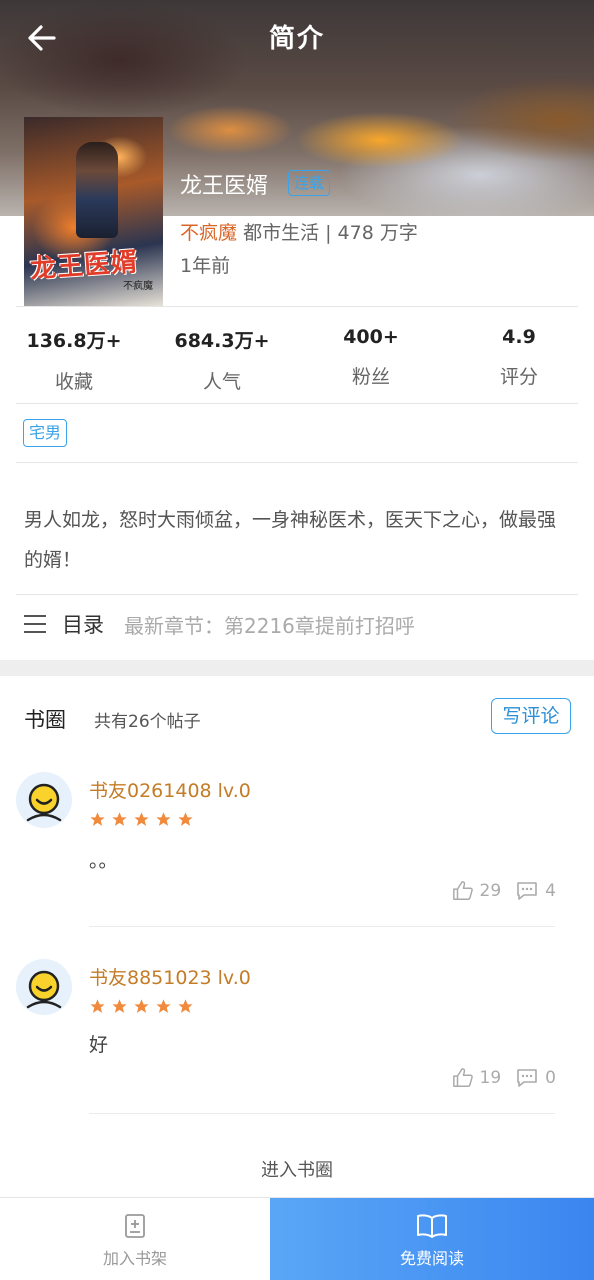 The height and width of the screenshot is (1280, 594). Describe the element at coordinates (103, 861) in the screenshot. I see `comment-text: 。。` at that location.